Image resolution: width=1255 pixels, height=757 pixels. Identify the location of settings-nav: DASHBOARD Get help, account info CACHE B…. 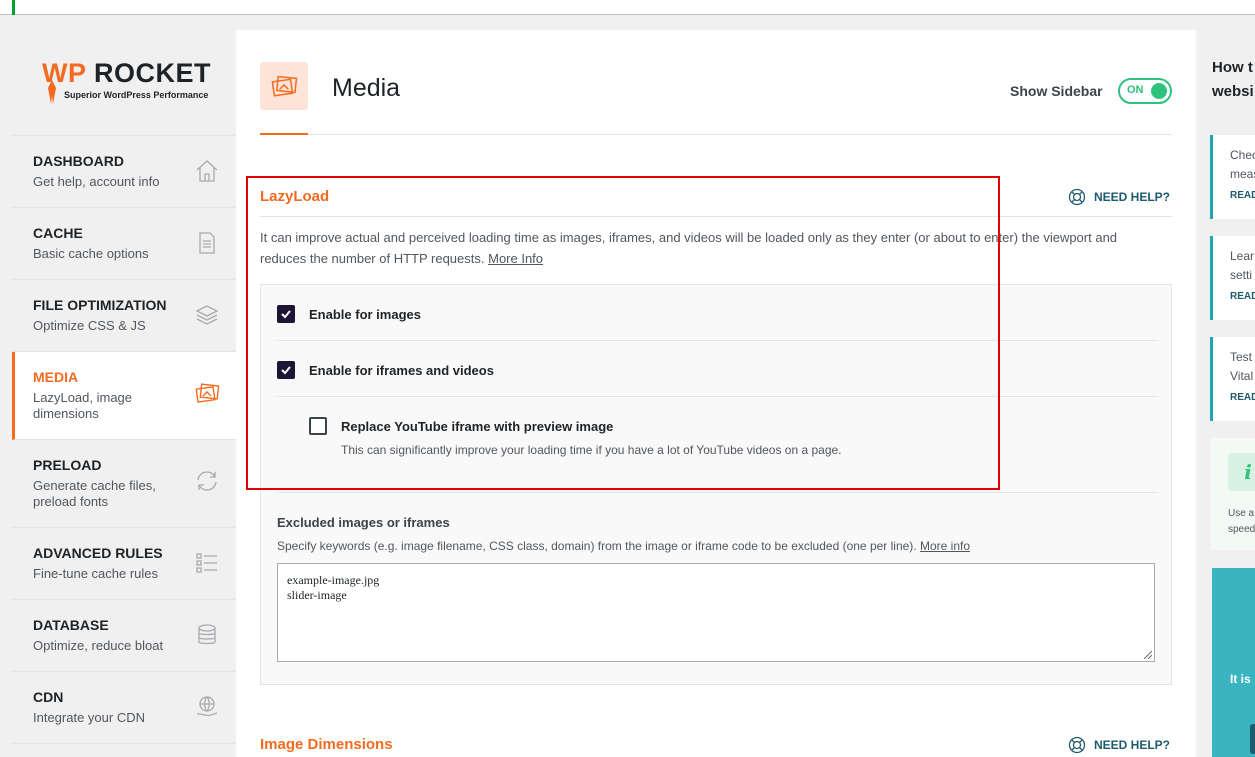
(124, 439).